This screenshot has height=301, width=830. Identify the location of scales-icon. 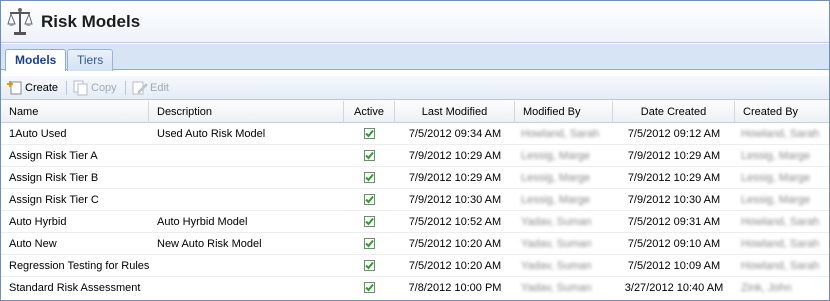
(20, 21).